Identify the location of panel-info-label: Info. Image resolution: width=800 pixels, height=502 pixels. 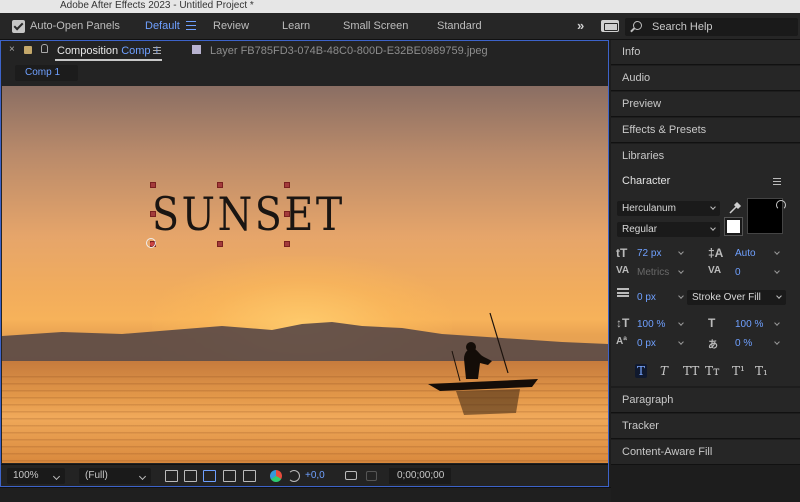
(631, 52).